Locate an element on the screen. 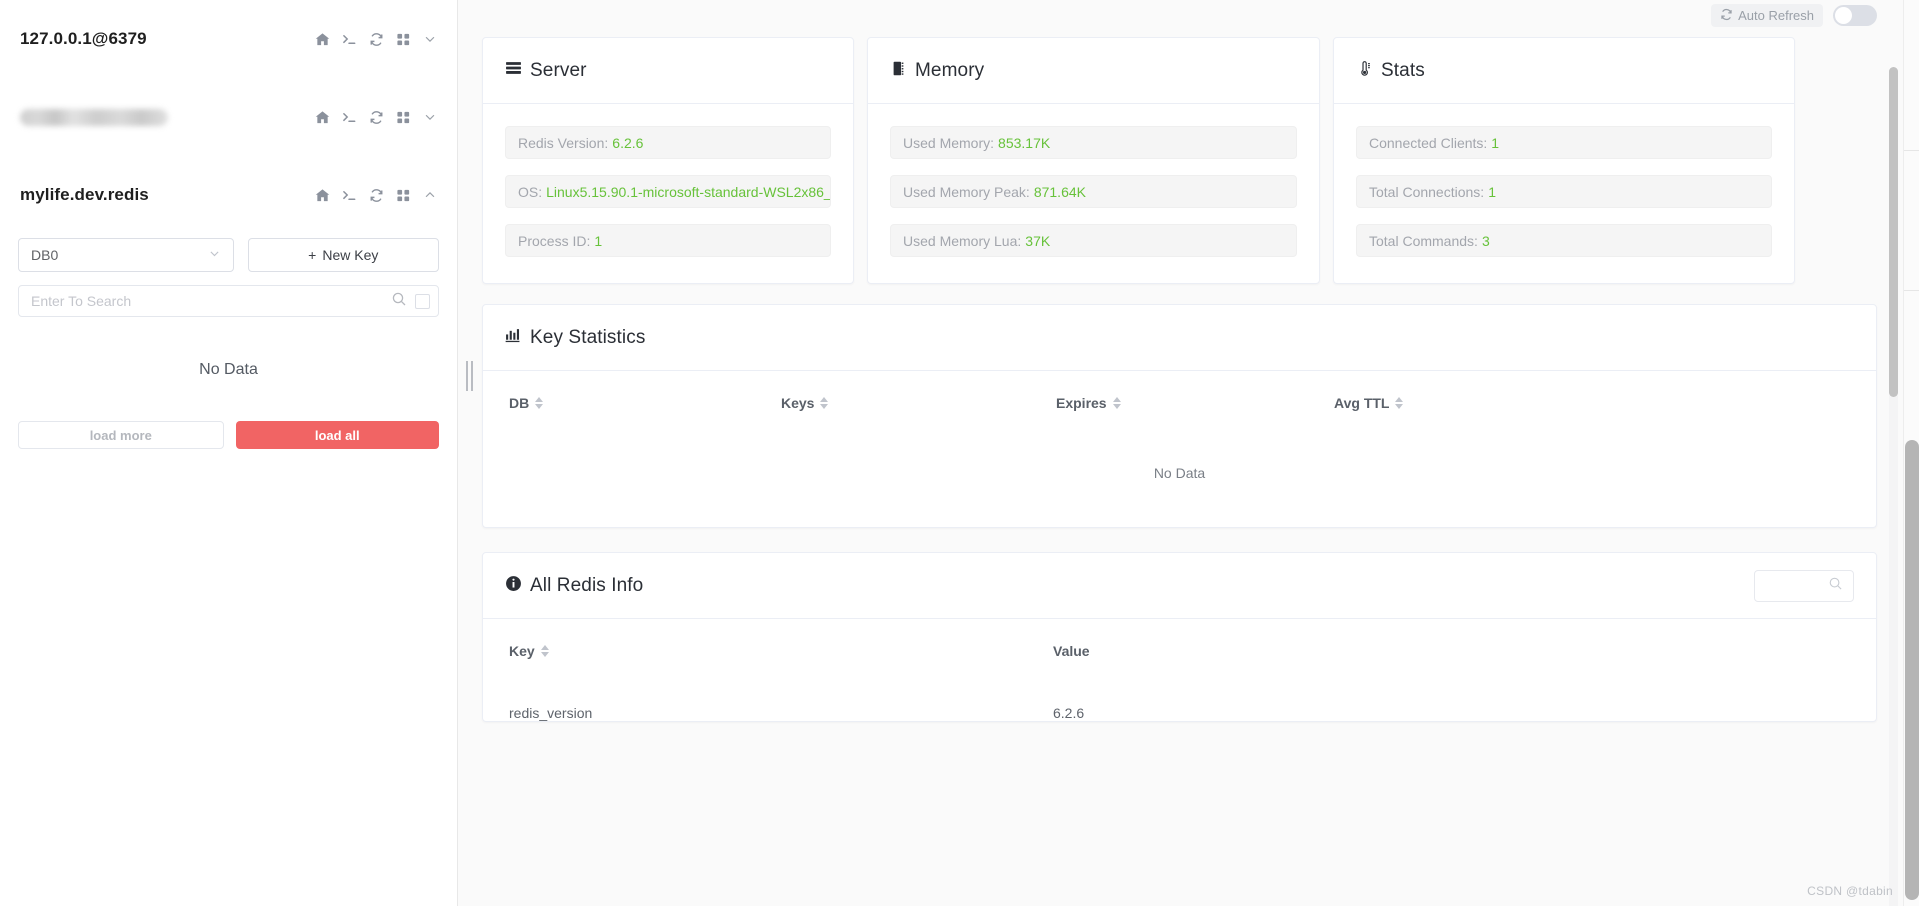 Image resolution: width=1919 pixels, height=906 pixels. info-row: Used Memory Lua: 37K is located at coordinates (1093, 240).